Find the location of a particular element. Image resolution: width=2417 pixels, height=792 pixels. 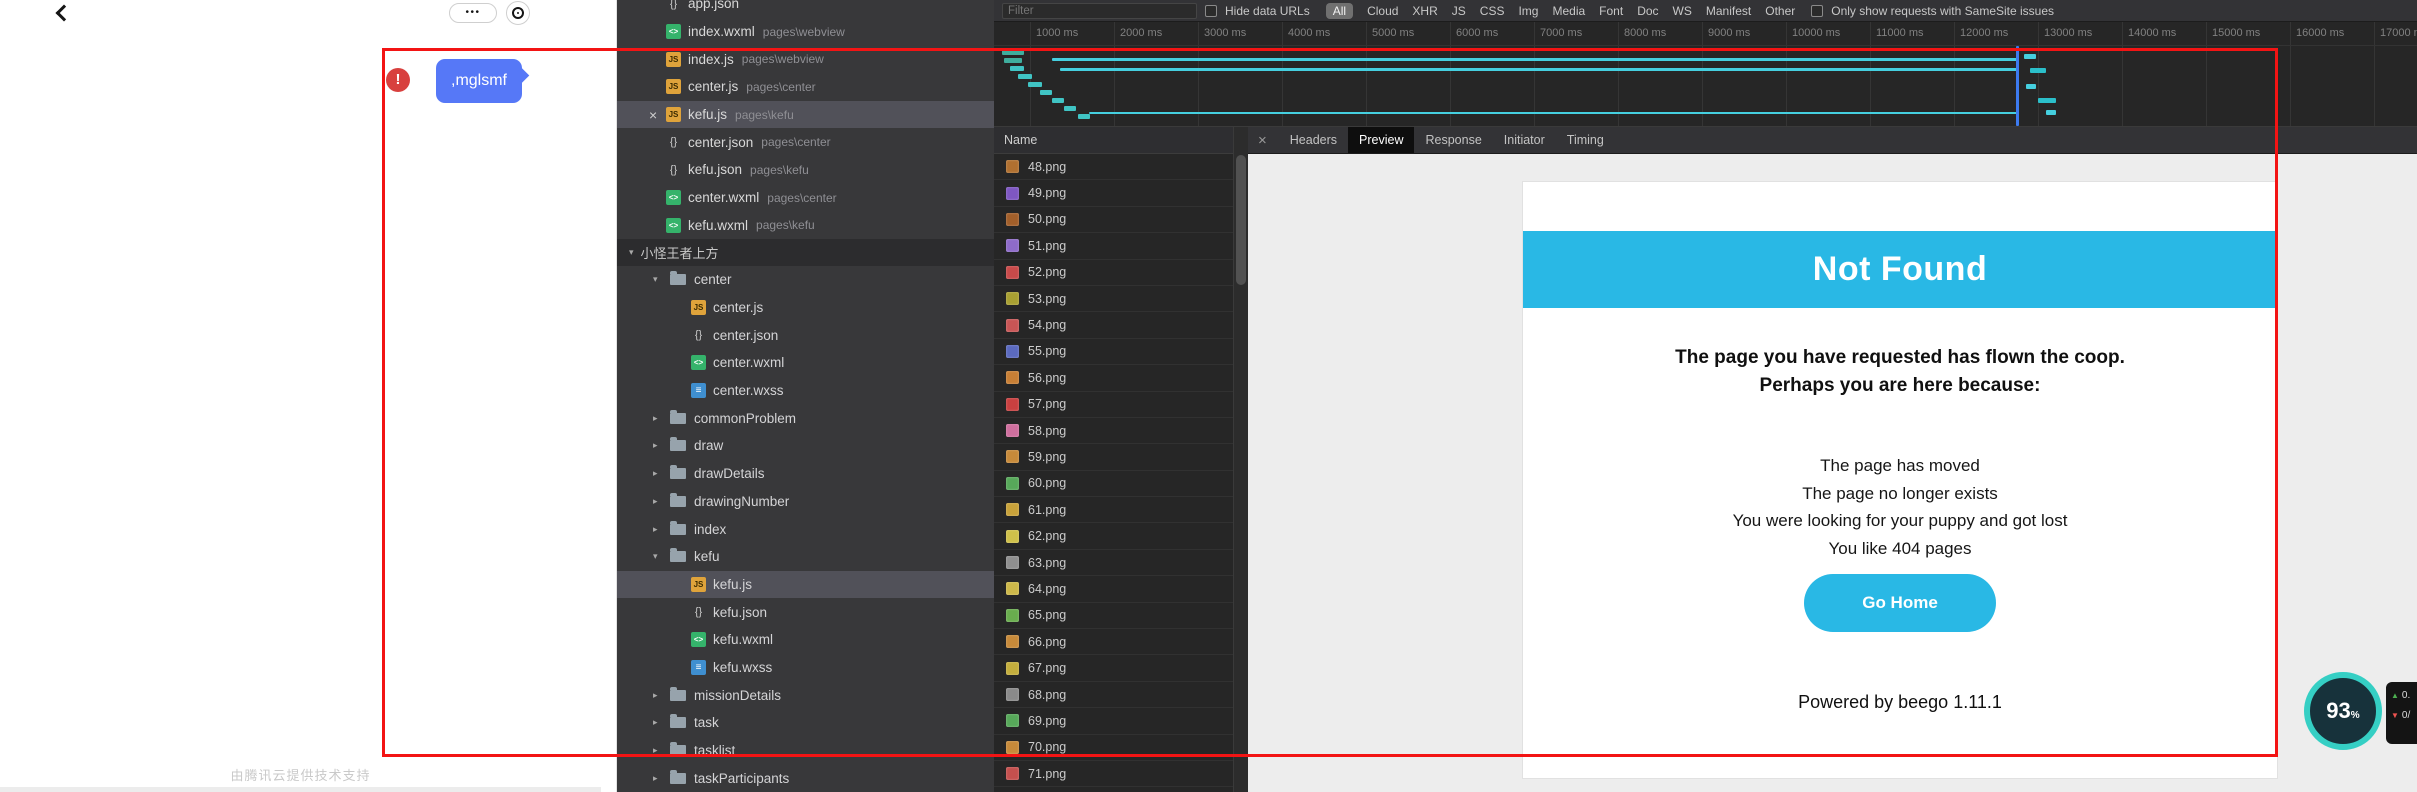

open-file-item: <> index.wxml pages\webview is located at coordinates (805, 32).